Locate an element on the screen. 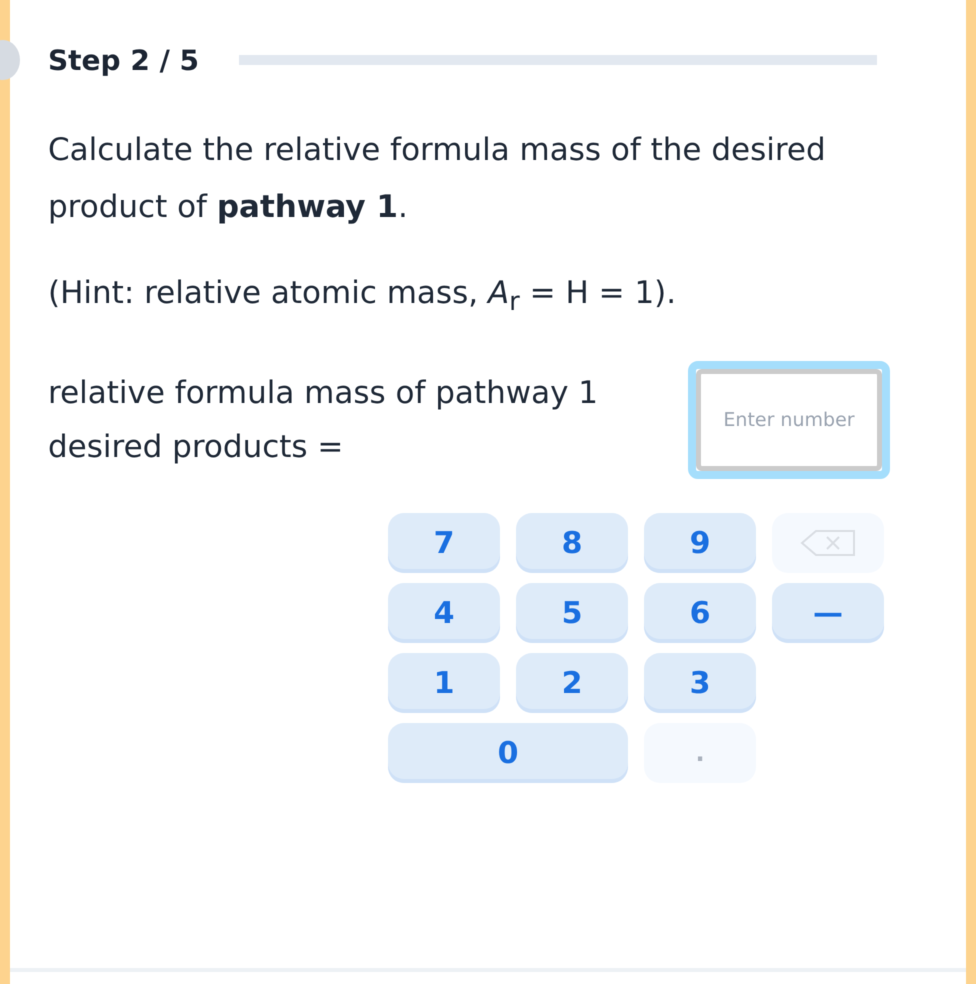  digit-key: 2 is located at coordinates (572, 683).